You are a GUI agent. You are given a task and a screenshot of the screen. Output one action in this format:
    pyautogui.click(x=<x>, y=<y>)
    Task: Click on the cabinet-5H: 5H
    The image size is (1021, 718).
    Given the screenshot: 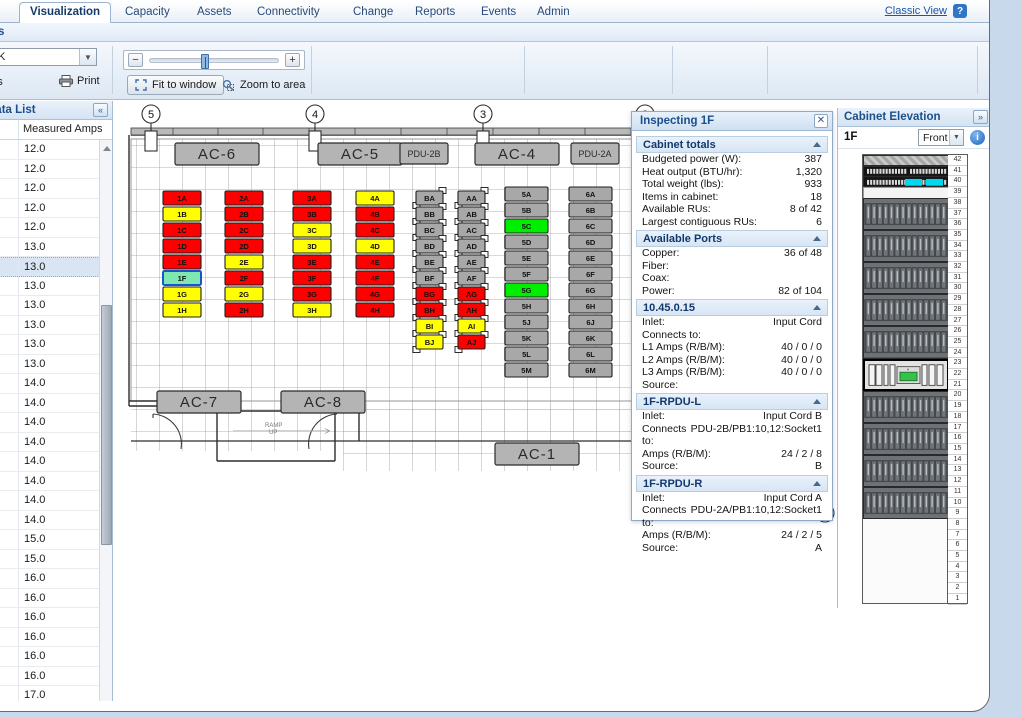 What is the action you would take?
    pyautogui.click(x=526, y=306)
    